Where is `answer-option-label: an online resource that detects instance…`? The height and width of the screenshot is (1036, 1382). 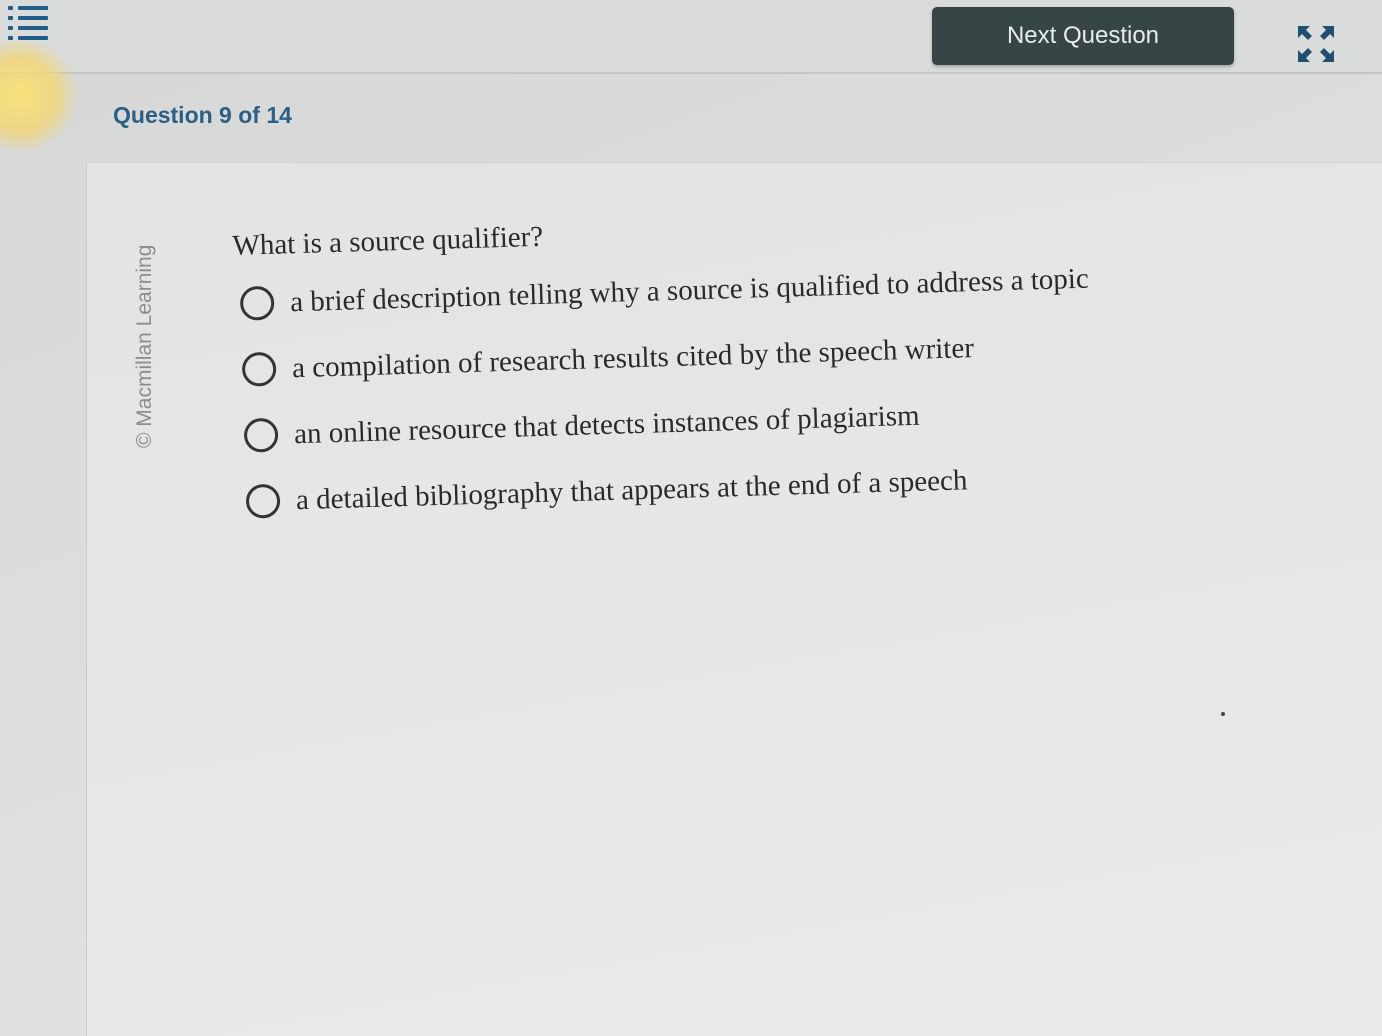 answer-option-label: an online resource that detects instance… is located at coordinates (606, 424).